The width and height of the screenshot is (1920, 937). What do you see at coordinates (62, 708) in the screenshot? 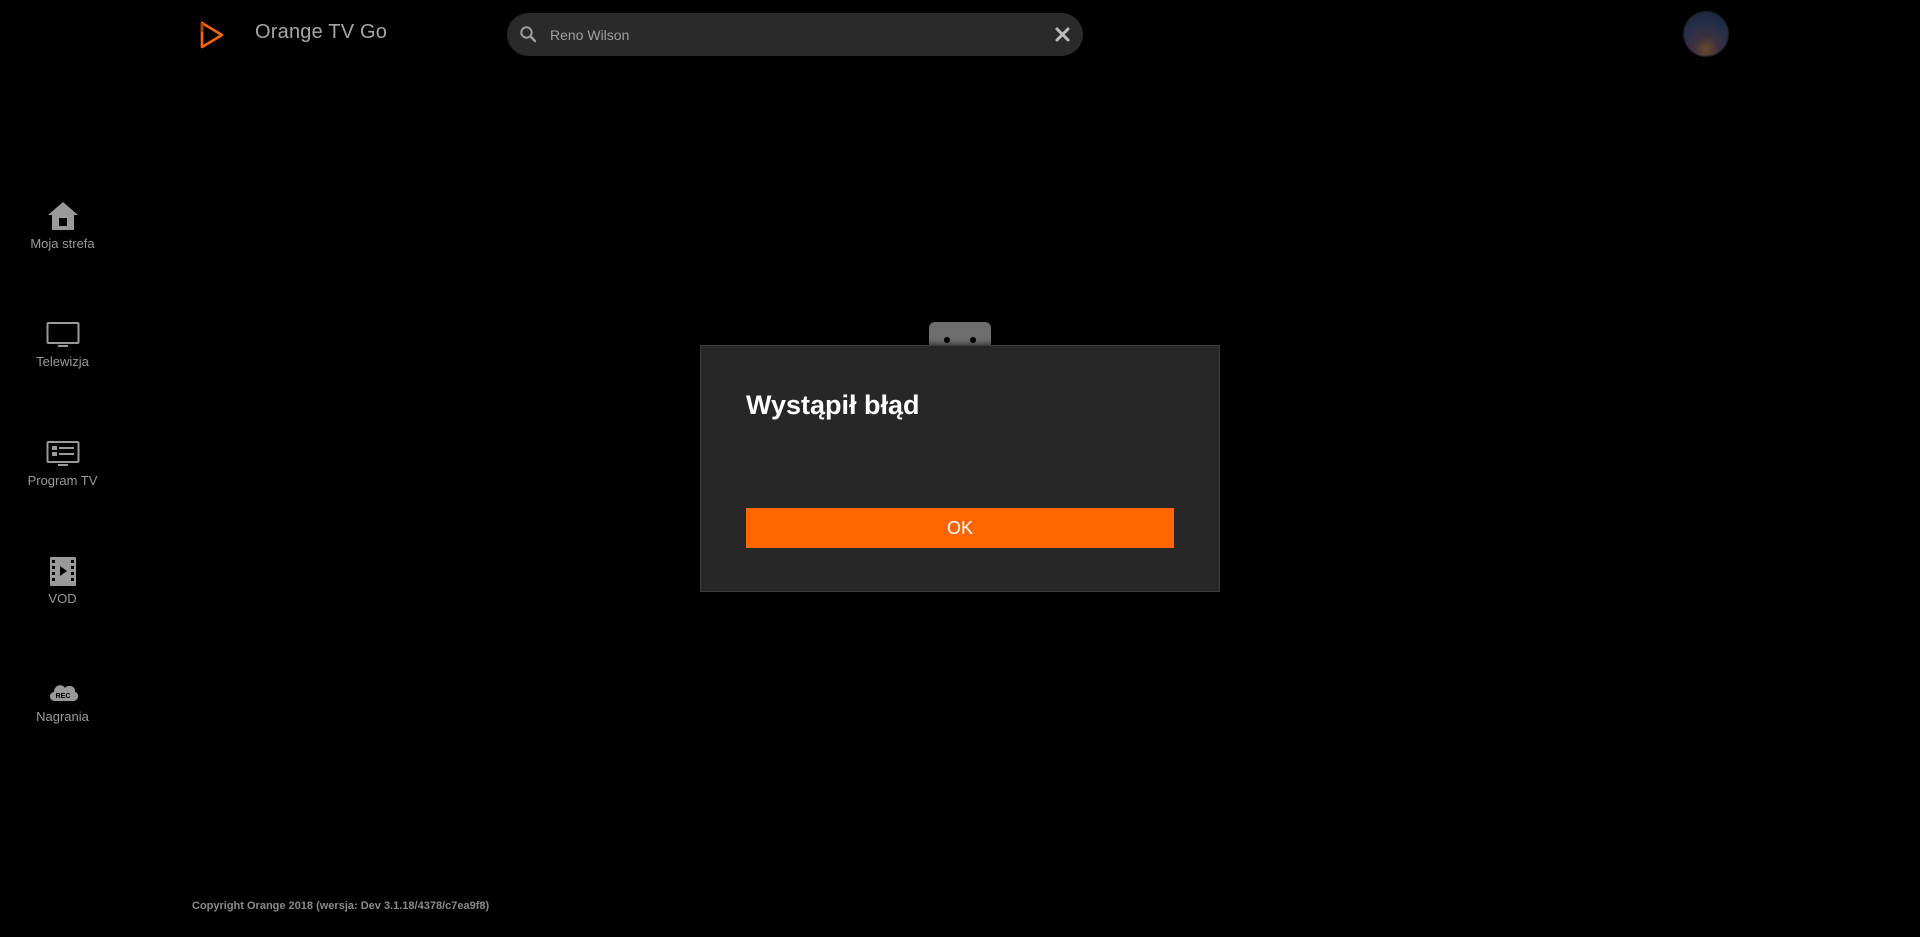
I see `sidebar-item-nagrania: REC Nagrania` at bounding box center [62, 708].